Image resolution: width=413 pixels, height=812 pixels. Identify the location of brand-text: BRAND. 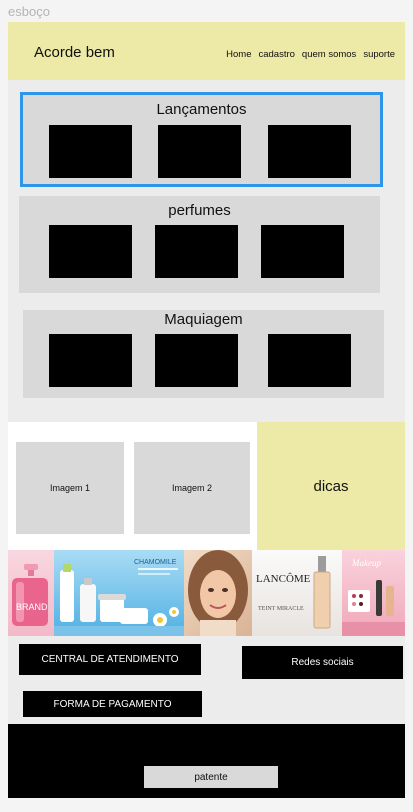
(32, 607).